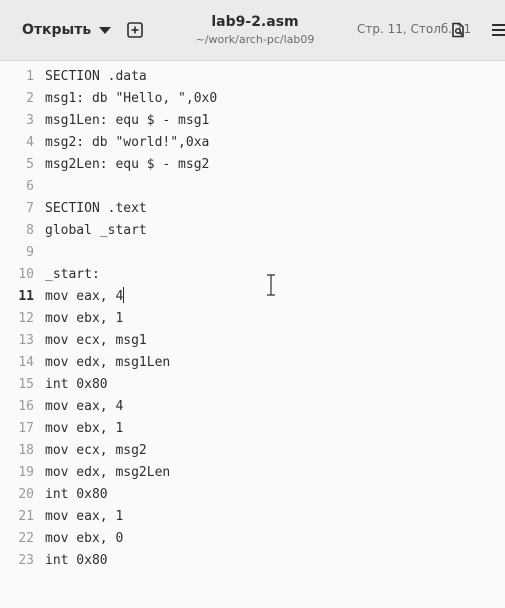 The height and width of the screenshot is (608, 505). What do you see at coordinates (30, 76) in the screenshot?
I see `line-number: 1` at bounding box center [30, 76].